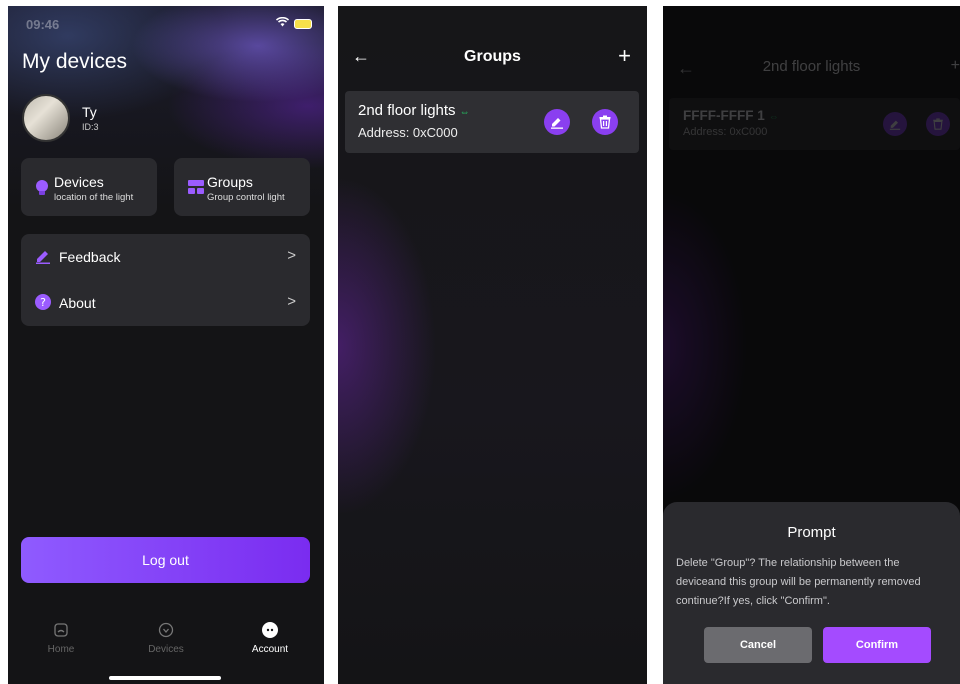 The image size is (960, 684). What do you see at coordinates (61, 649) in the screenshot?
I see `tab-label: Home` at bounding box center [61, 649].